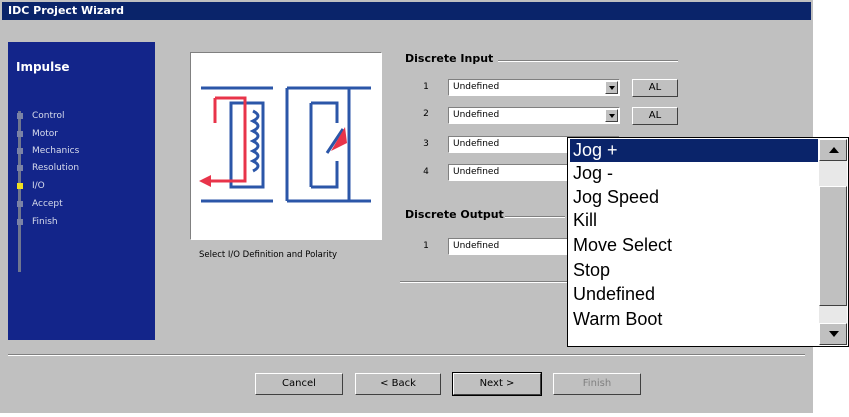 The image size is (849, 417). What do you see at coordinates (41, 116) in the screenshot?
I see `nav-item-control: Control` at bounding box center [41, 116].